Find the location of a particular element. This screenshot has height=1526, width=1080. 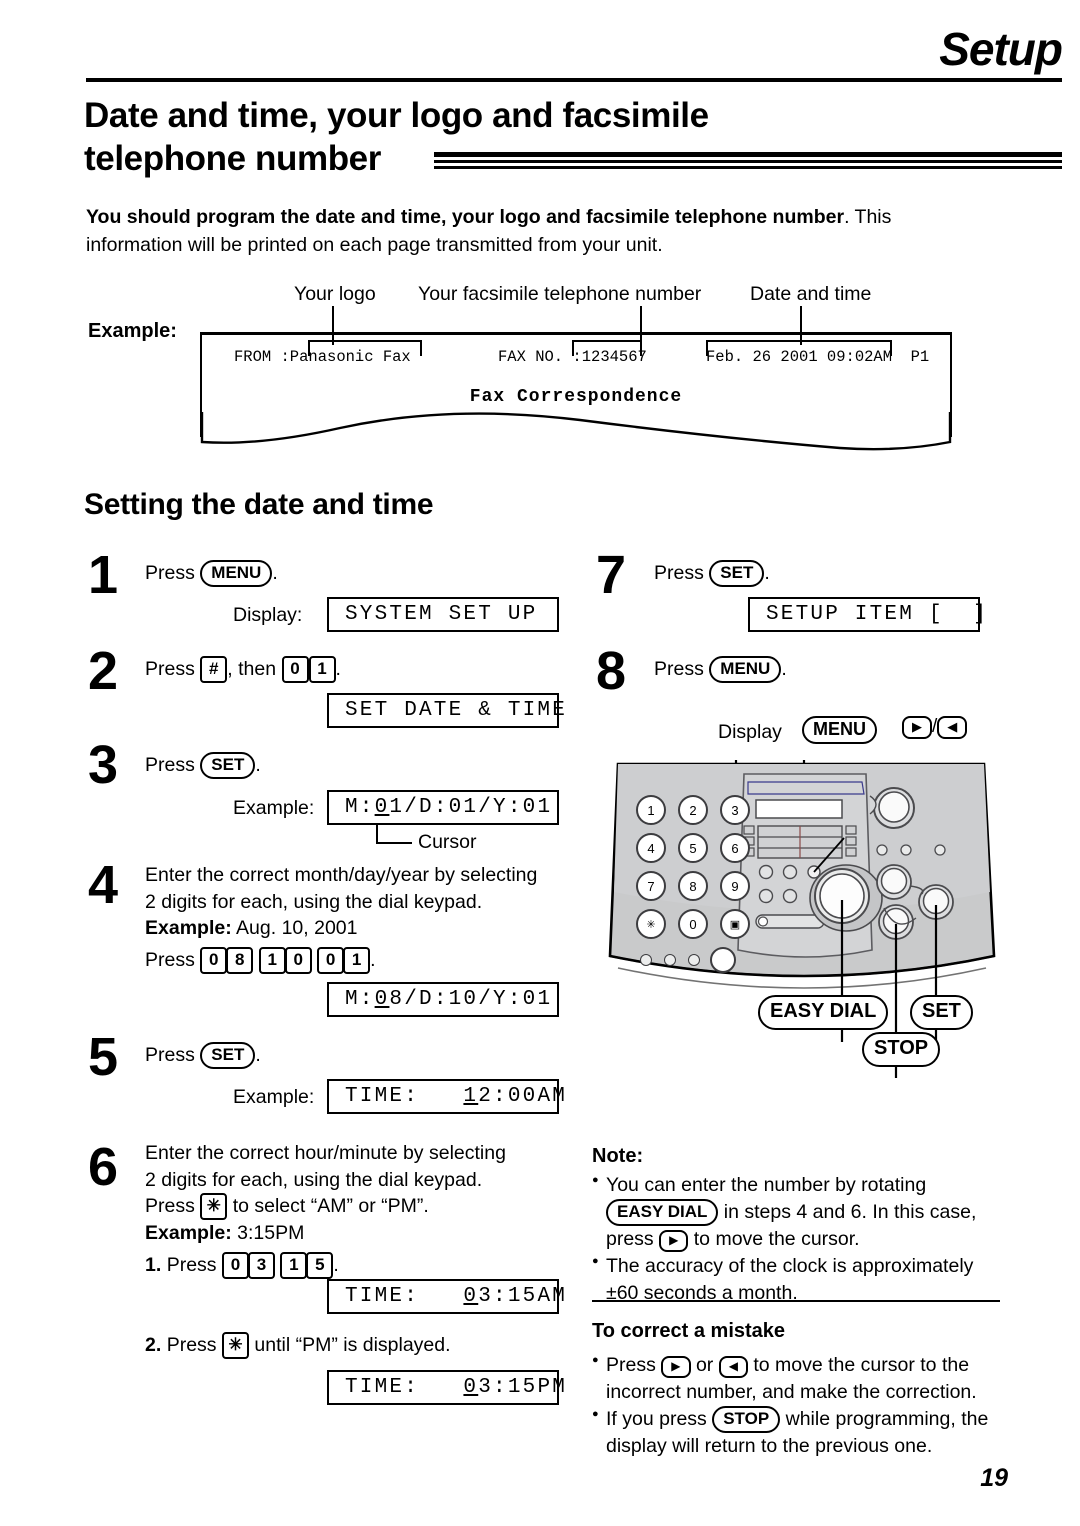

note-heading: Note: is located at coordinates (618, 1156).